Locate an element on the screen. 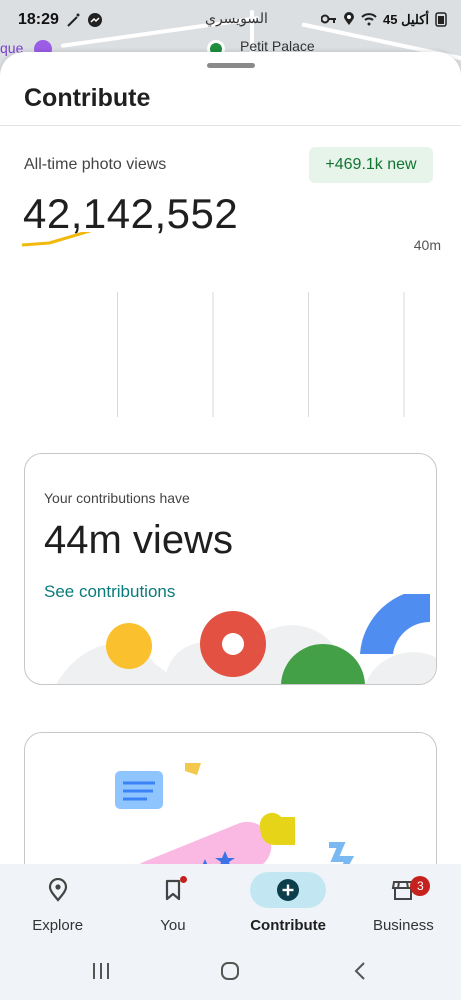  thumbs-up-icon is located at coordinates (277, 828).